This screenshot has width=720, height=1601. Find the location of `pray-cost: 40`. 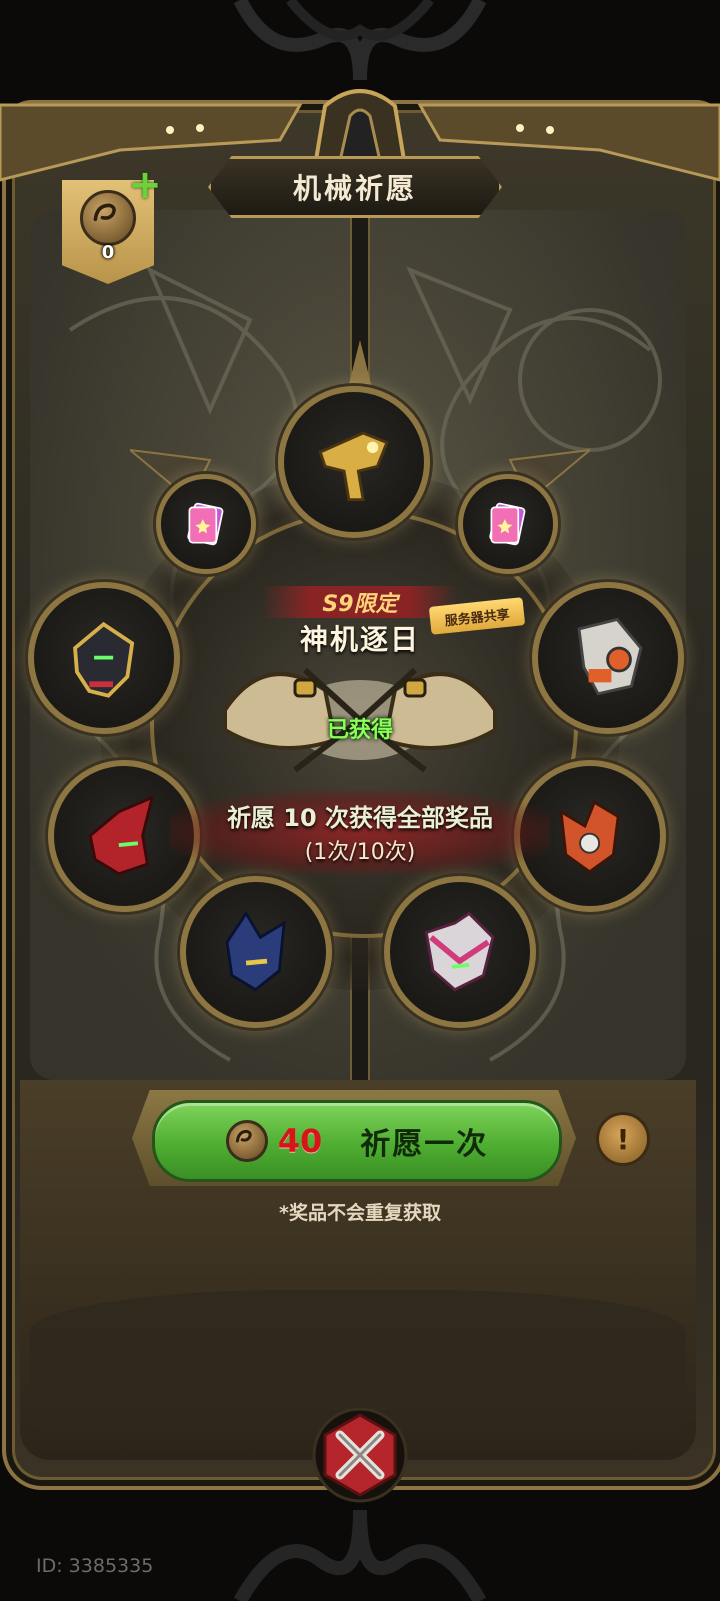

pray-cost: 40 is located at coordinates (300, 1141).